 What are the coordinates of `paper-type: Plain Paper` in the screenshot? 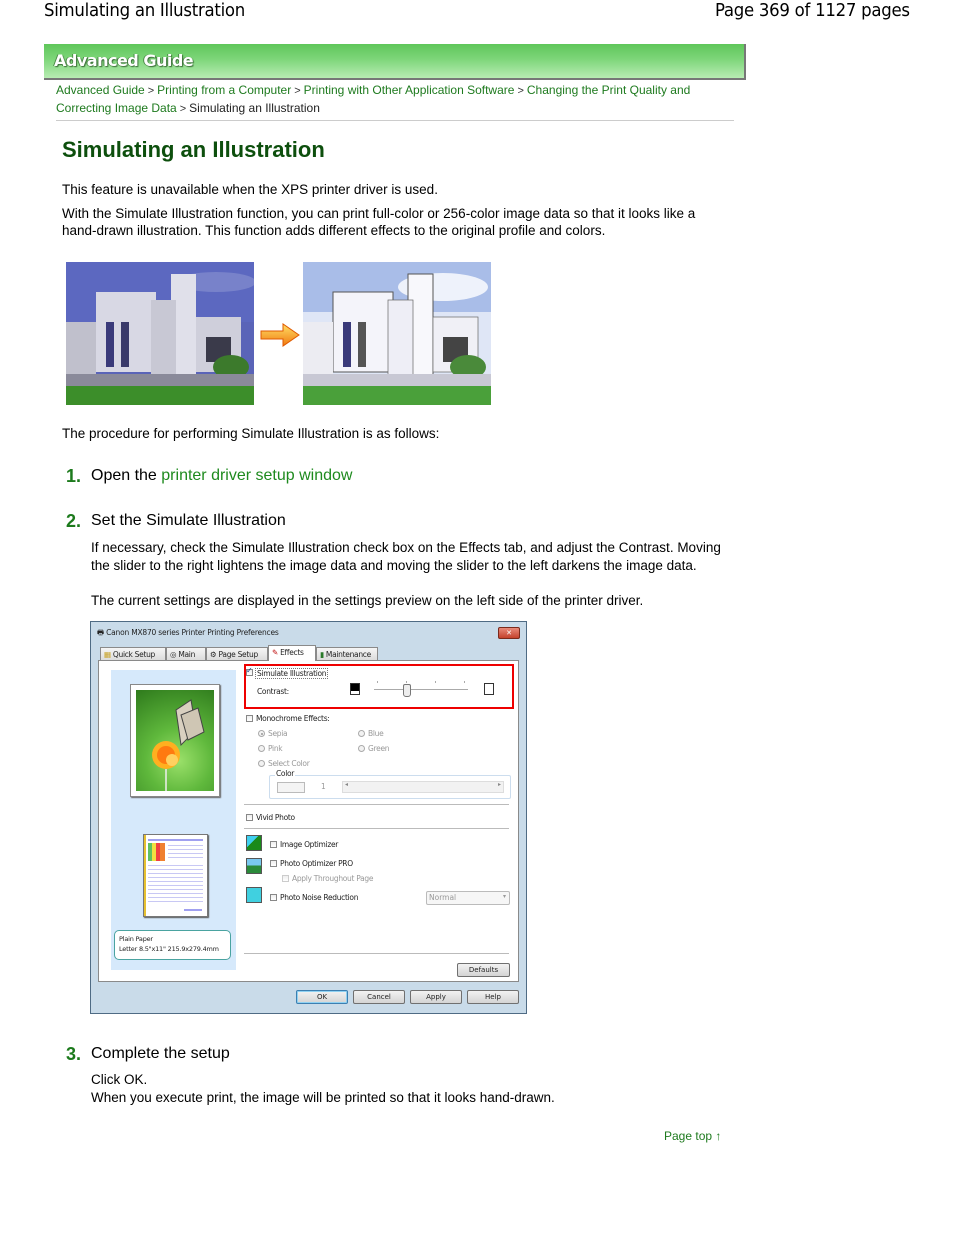 It's located at (136, 939).